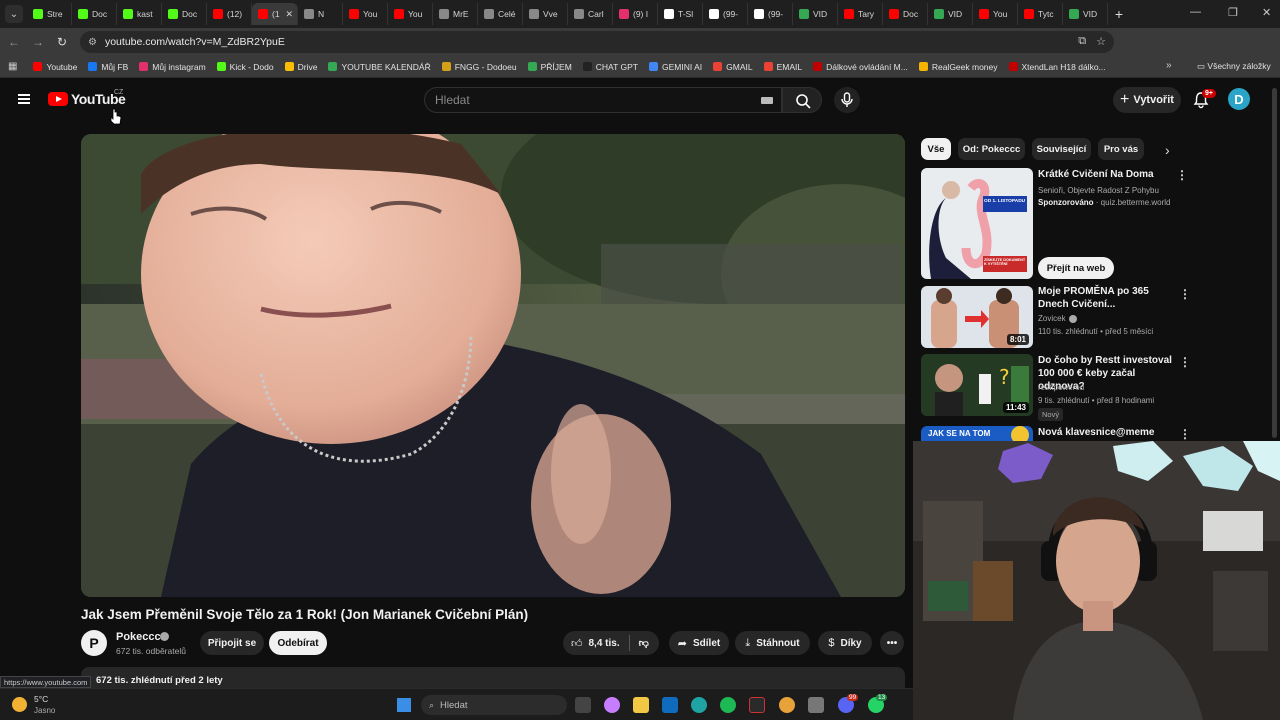 Image resolution: width=1280 pixels, height=720 pixels. I want to click on install-app-icon: ⧉, so click(1082, 41).